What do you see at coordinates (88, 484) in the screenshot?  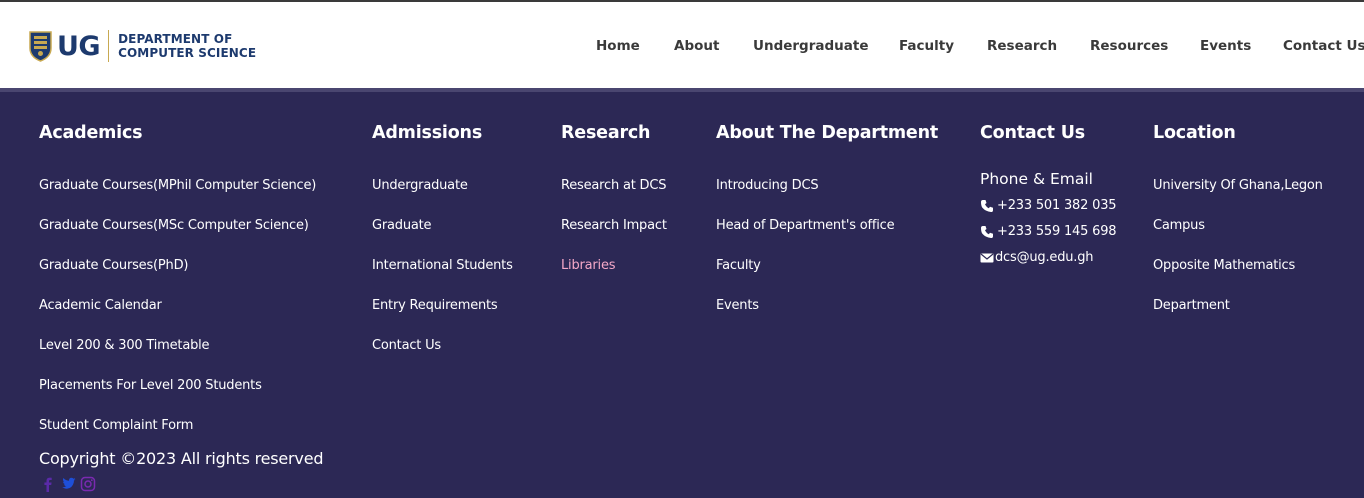 I see `instagram-icon` at bounding box center [88, 484].